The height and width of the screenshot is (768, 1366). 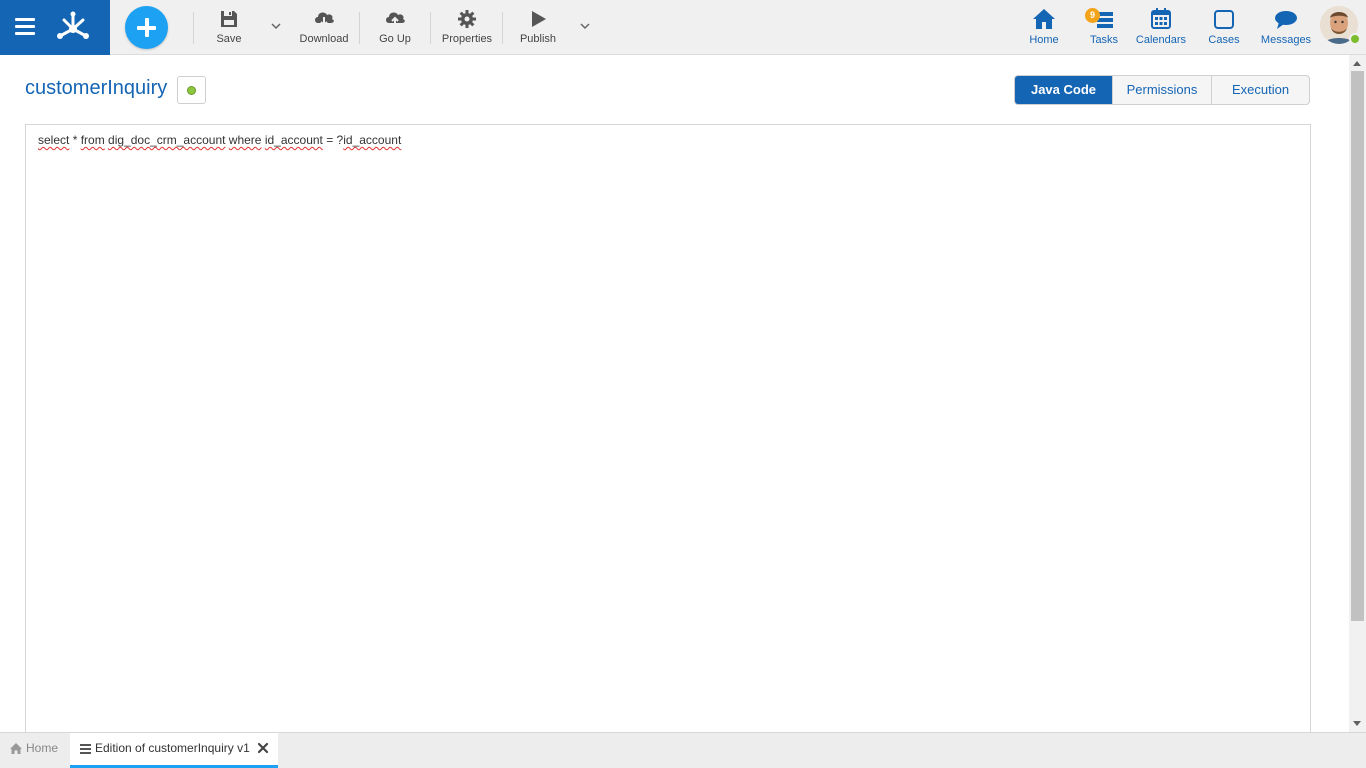 I want to click on save-icon, so click(x=229, y=19).